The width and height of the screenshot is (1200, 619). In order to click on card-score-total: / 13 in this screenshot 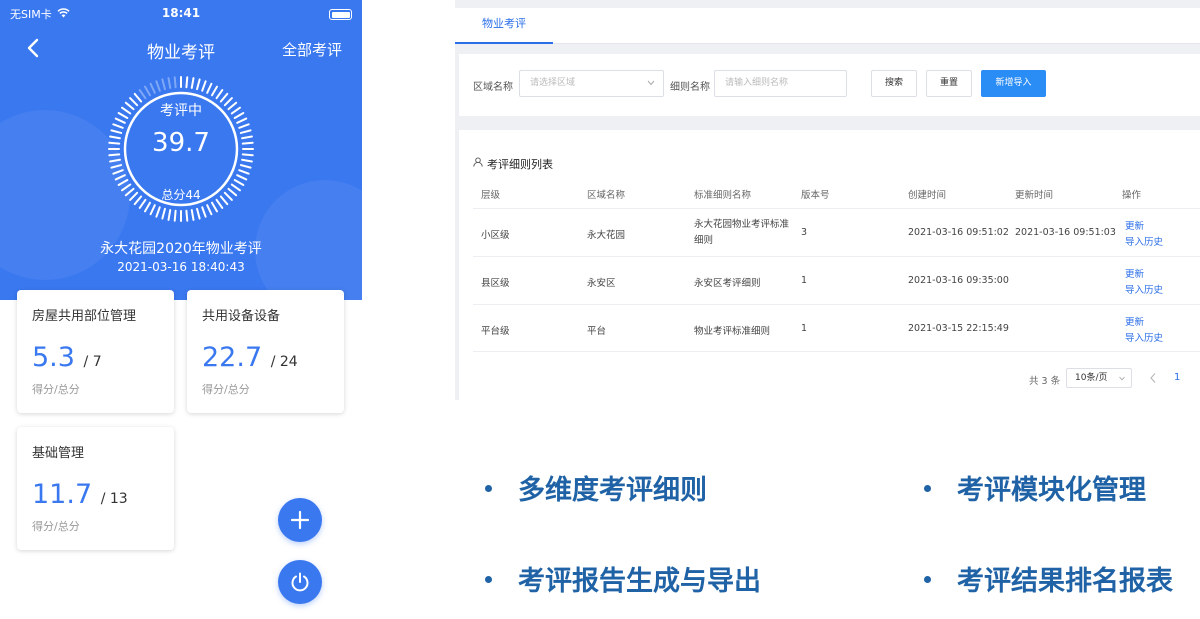, I will do `click(114, 499)`.